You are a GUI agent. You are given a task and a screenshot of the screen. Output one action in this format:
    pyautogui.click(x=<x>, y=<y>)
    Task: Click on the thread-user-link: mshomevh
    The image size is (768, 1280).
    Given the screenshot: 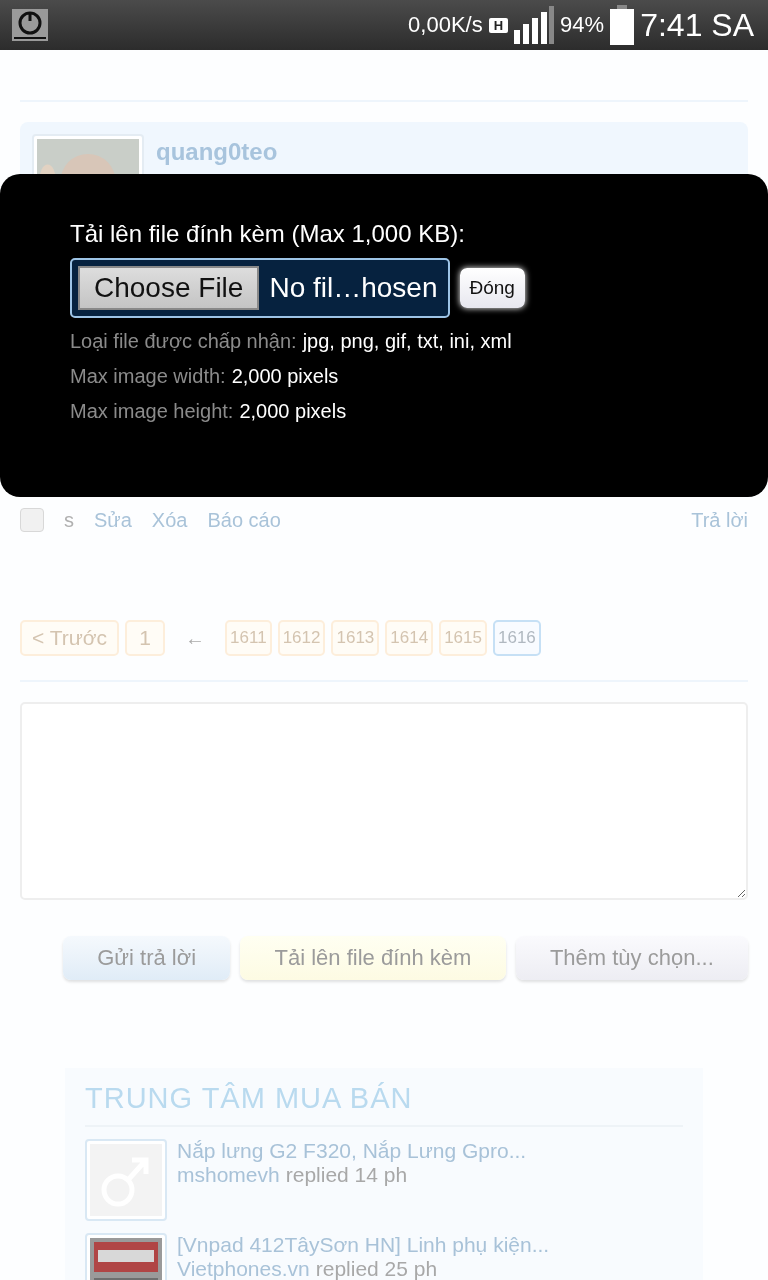 What is the action you would take?
    pyautogui.click(x=228, y=1175)
    